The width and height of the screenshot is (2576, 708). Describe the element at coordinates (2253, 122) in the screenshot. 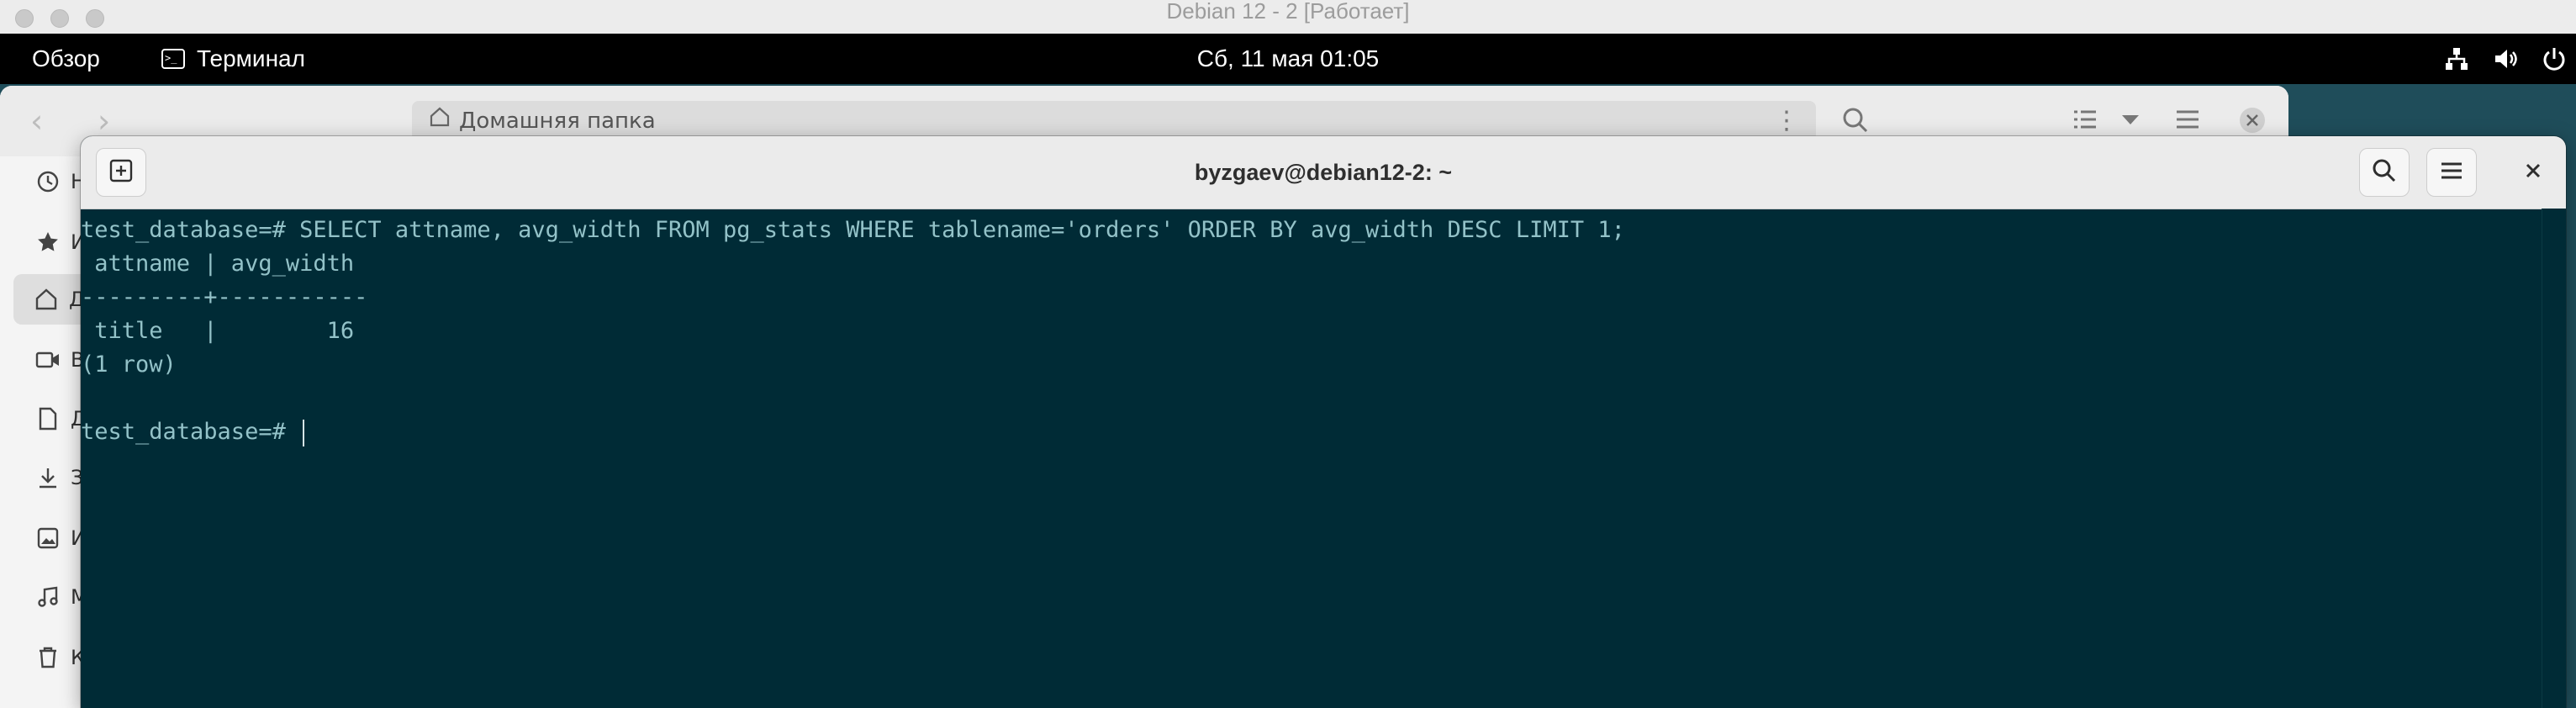

I see `files-close-icon` at that location.